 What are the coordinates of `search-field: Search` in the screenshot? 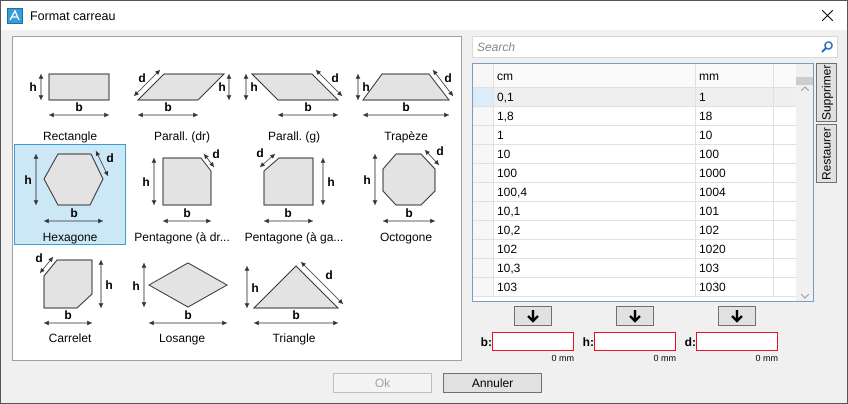 It's located at (655, 47).